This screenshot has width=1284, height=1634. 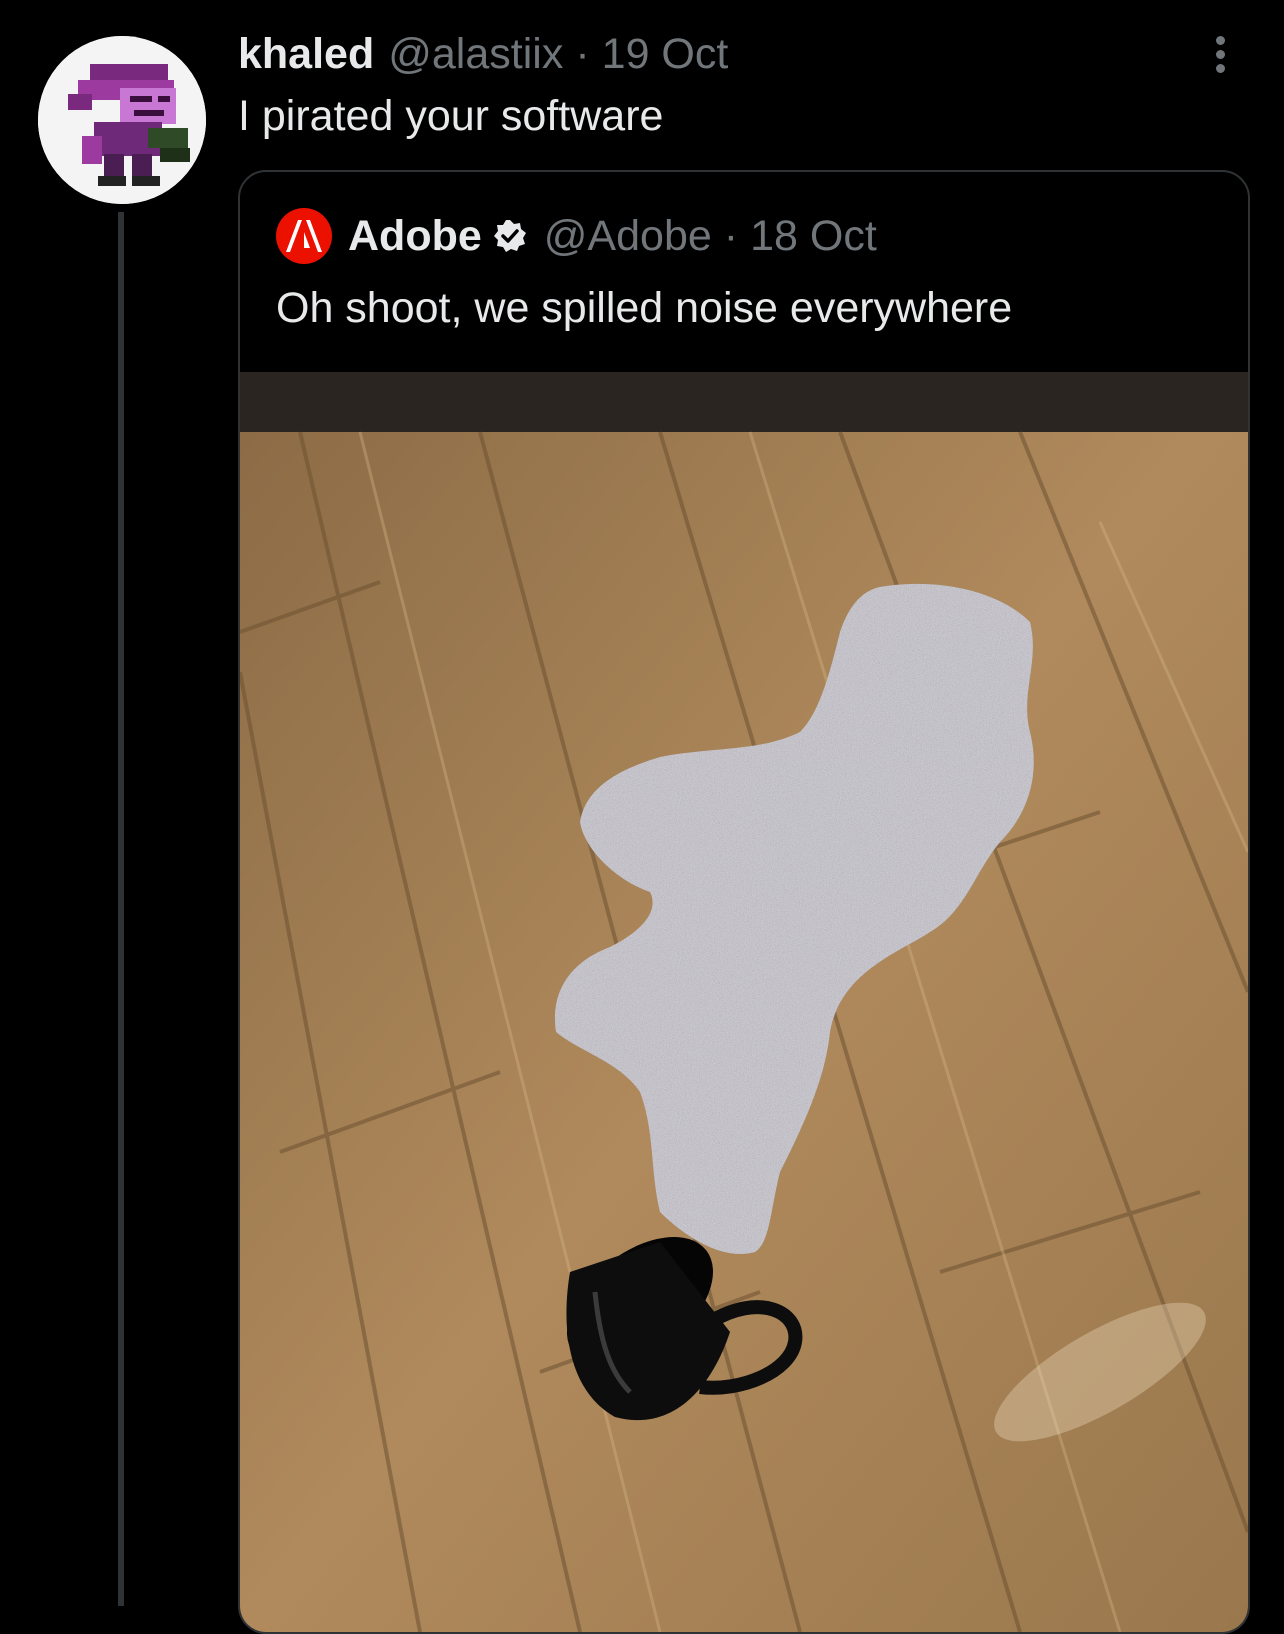 What do you see at coordinates (628, 236) in the screenshot?
I see `quoted-handle: @Adobe` at bounding box center [628, 236].